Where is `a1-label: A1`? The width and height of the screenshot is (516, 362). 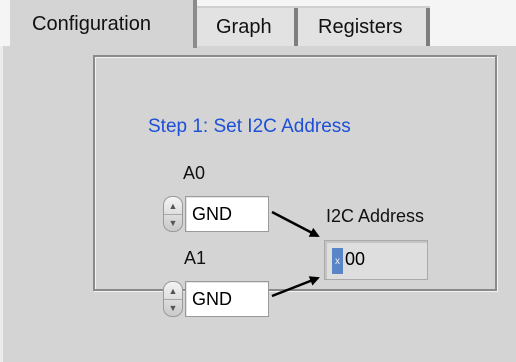
a1-label: A1 is located at coordinates (195, 258).